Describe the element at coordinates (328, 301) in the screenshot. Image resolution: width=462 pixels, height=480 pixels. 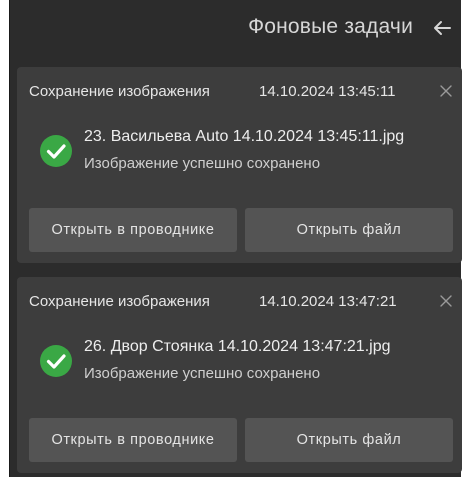
I see `task-time: 14.10.2024 13:47:21` at that location.